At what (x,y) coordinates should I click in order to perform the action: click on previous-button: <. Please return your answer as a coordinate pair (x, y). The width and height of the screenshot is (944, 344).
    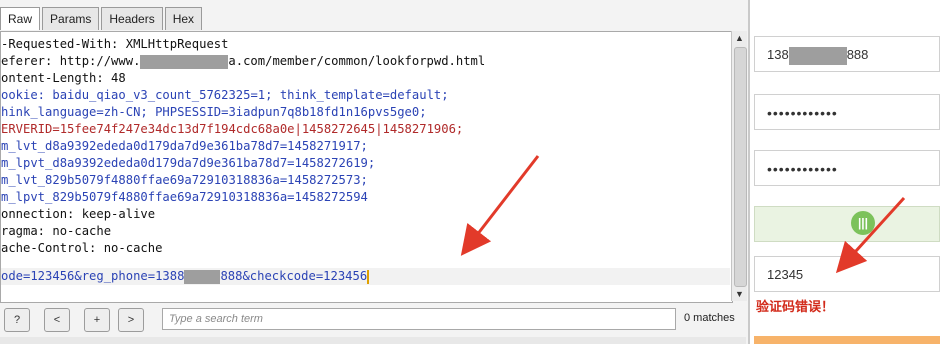
    Looking at the image, I should click on (57, 320).